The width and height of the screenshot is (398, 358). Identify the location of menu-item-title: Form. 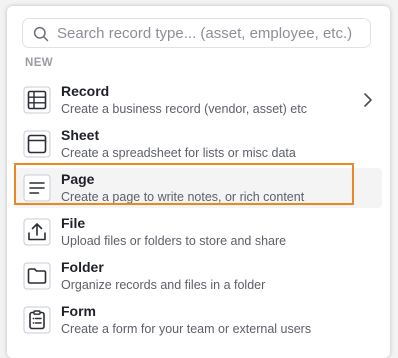
(78, 311).